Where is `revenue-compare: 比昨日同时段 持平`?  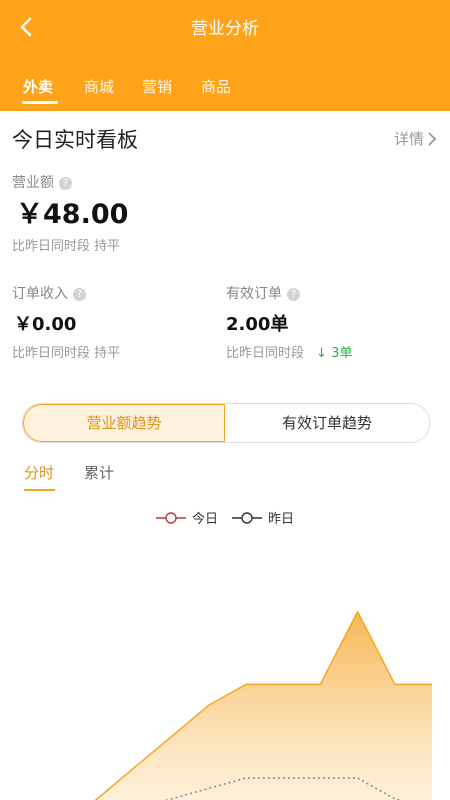 revenue-compare: 比昨日同时段 持平 is located at coordinates (66, 246).